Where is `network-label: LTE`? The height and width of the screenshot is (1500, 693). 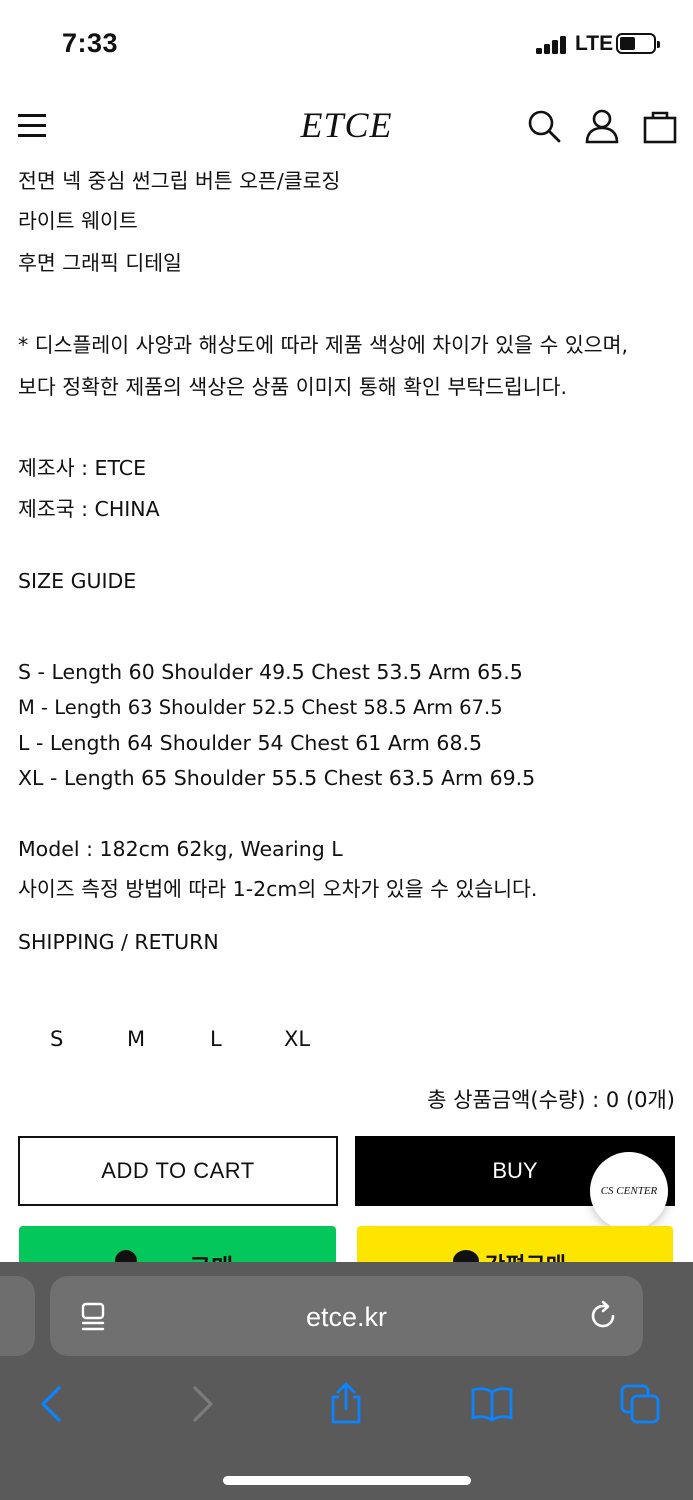
network-label: LTE is located at coordinates (594, 43).